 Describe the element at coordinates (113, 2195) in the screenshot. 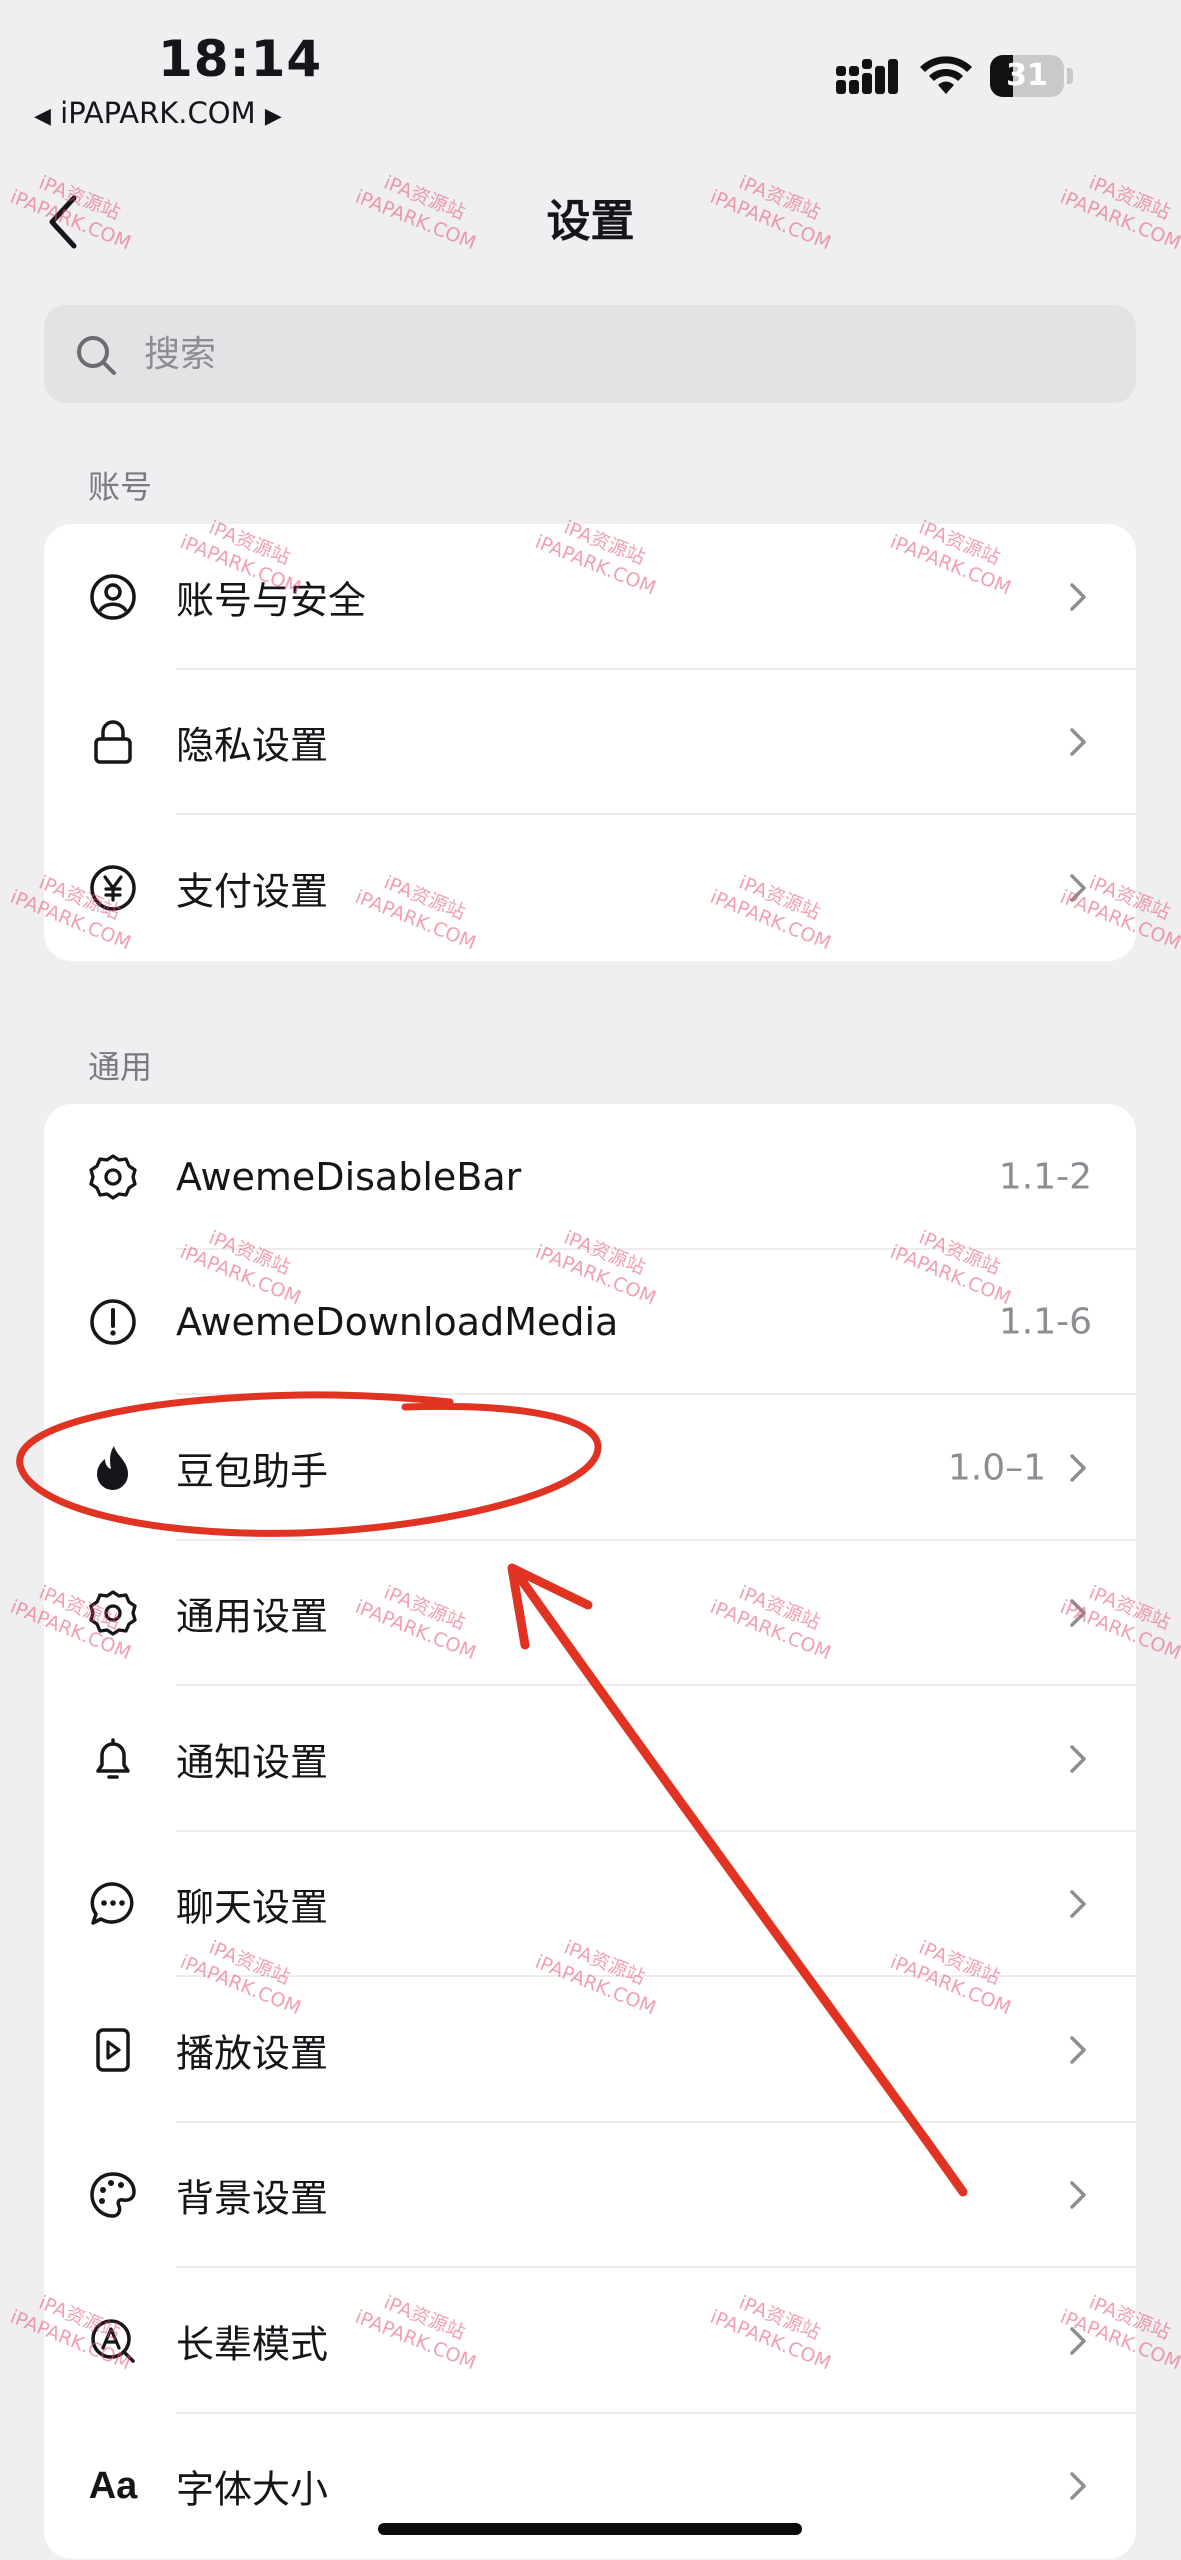

I see `palette-icon` at that location.